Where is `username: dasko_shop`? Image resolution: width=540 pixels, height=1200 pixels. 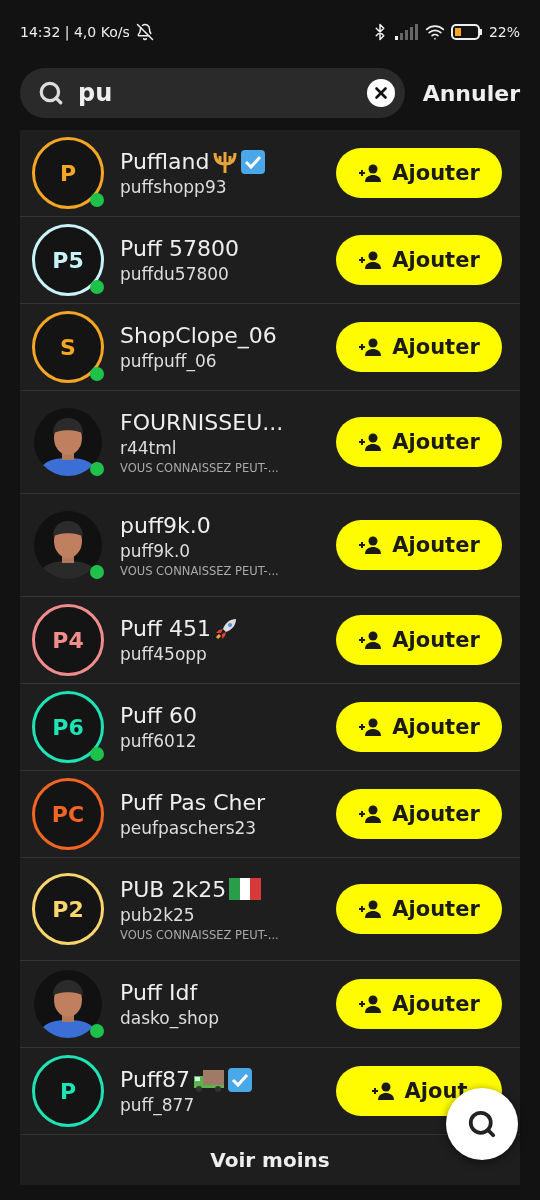
username: dasko_shop is located at coordinates (170, 1018).